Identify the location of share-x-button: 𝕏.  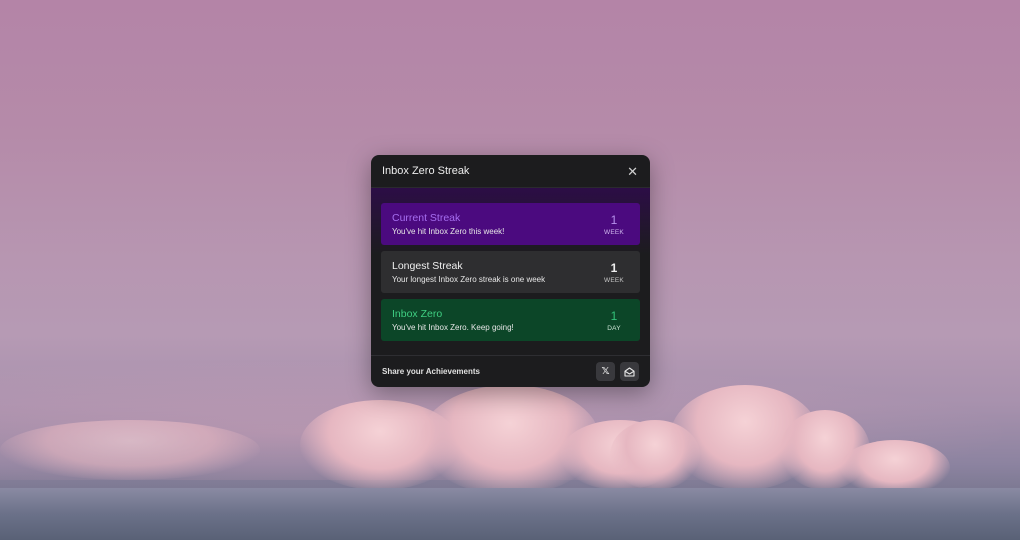
(605, 371).